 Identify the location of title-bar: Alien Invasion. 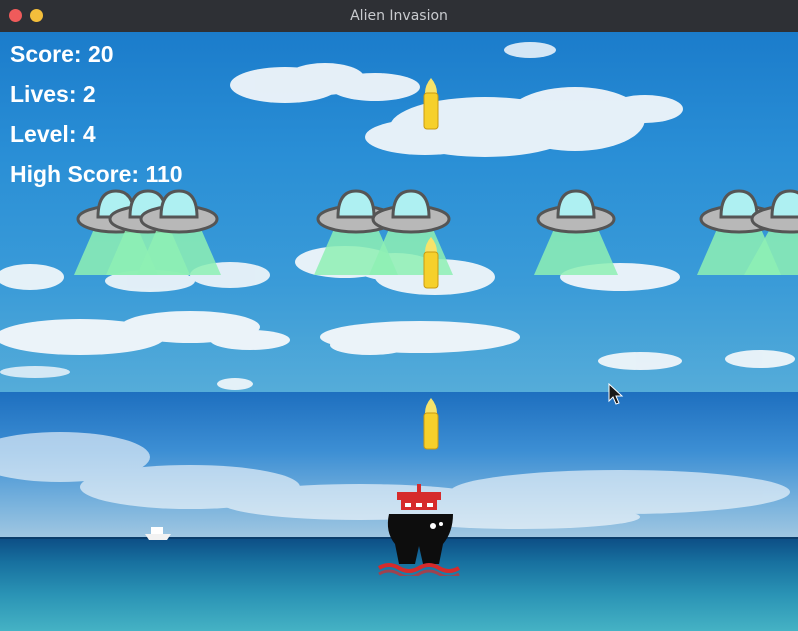
(399, 16).